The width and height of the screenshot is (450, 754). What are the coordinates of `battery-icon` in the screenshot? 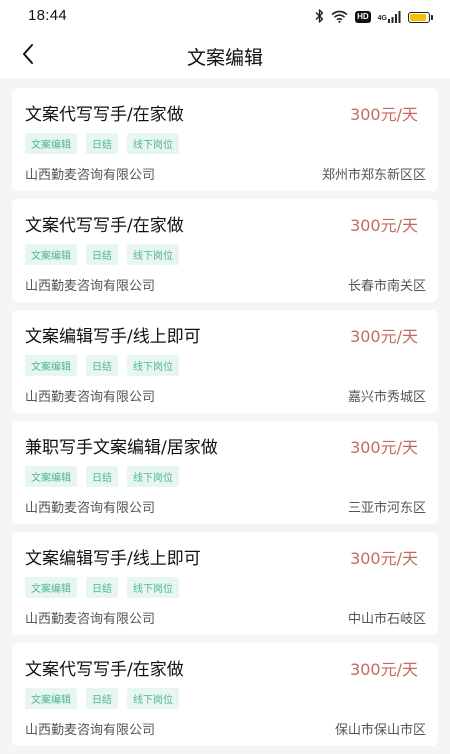 It's located at (420, 17).